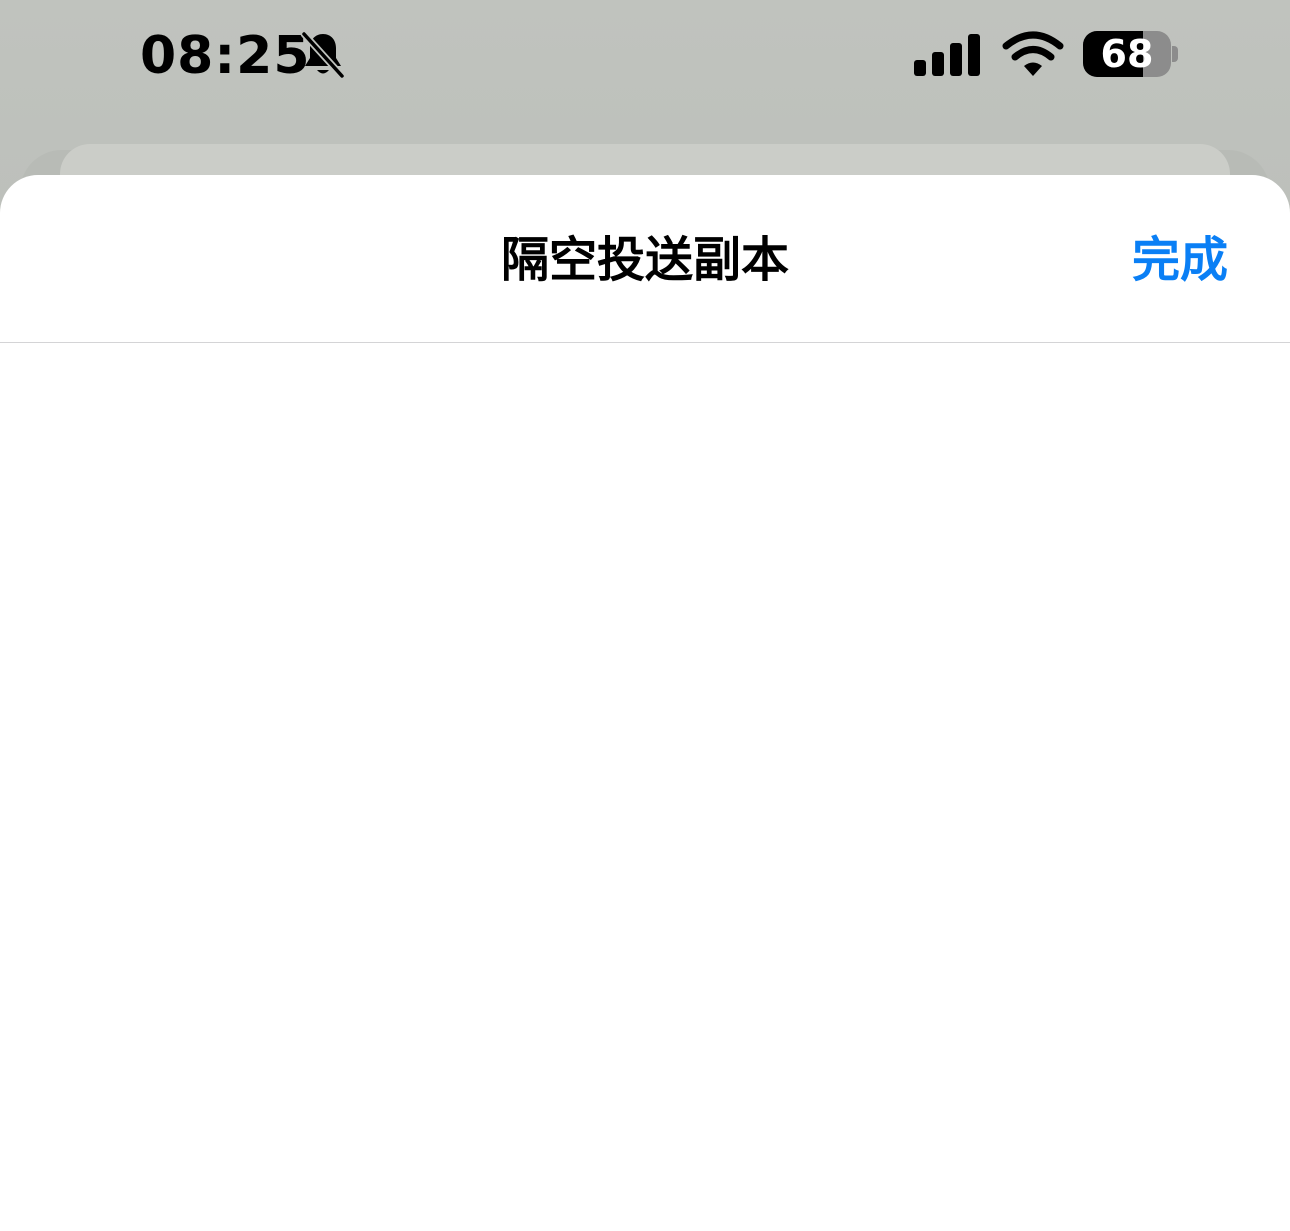  Describe the element at coordinates (225, 56) in the screenshot. I see `status-time: 08:25` at that location.